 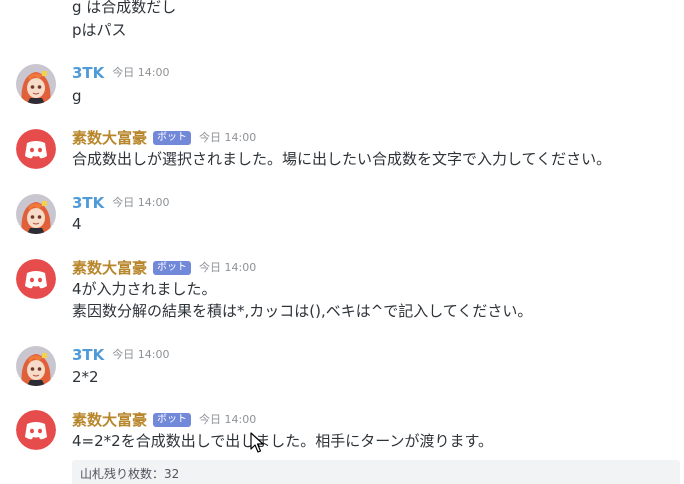 I want to click on message-text: 4が入力されました。, so click(x=144, y=289).